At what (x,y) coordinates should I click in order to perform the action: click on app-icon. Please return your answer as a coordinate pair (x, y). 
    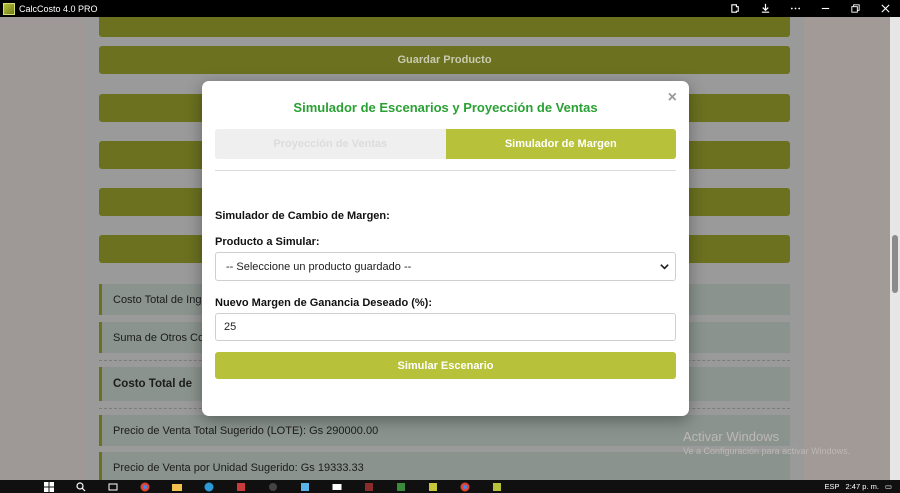
    Looking at the image, I should click on (9, 8).